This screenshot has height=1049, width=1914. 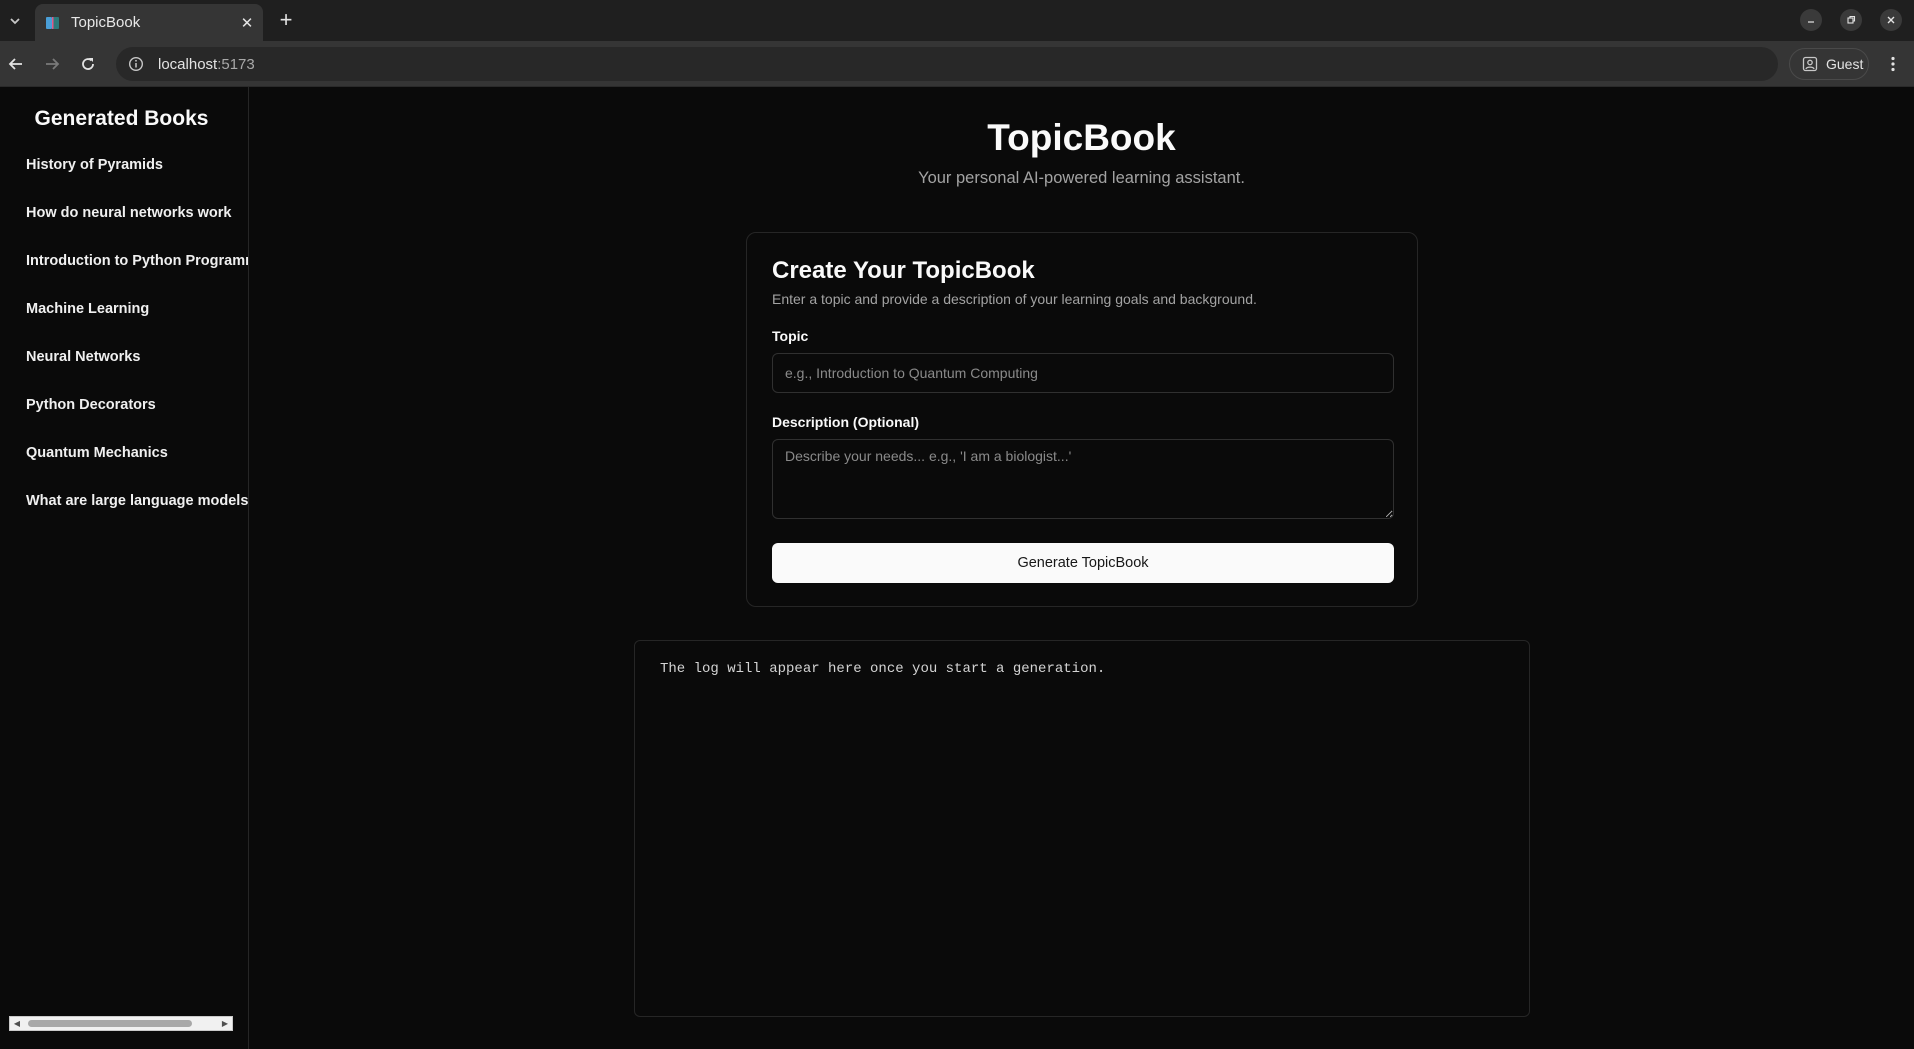 I want to click on sidebar-item-python-decorators: Python Decorators, so click(x=137, y=419).